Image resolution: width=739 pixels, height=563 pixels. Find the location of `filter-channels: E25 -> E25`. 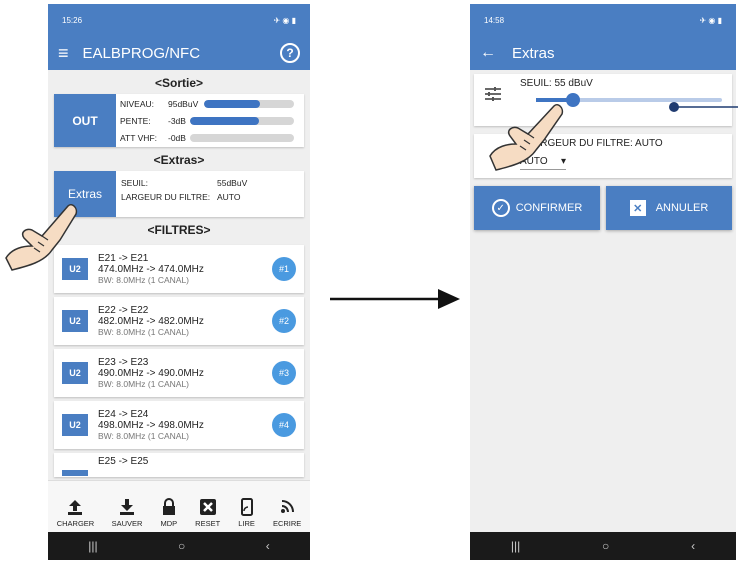

filter-channels: E25 -> E25 is located at coordinates (123, 461).